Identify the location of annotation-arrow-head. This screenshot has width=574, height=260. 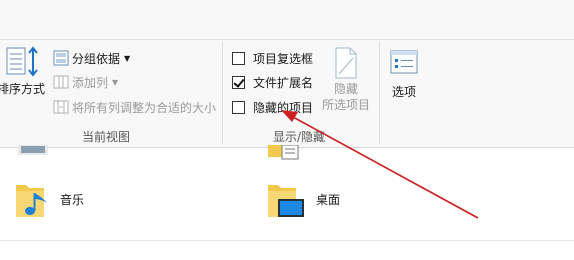
(289, 116).